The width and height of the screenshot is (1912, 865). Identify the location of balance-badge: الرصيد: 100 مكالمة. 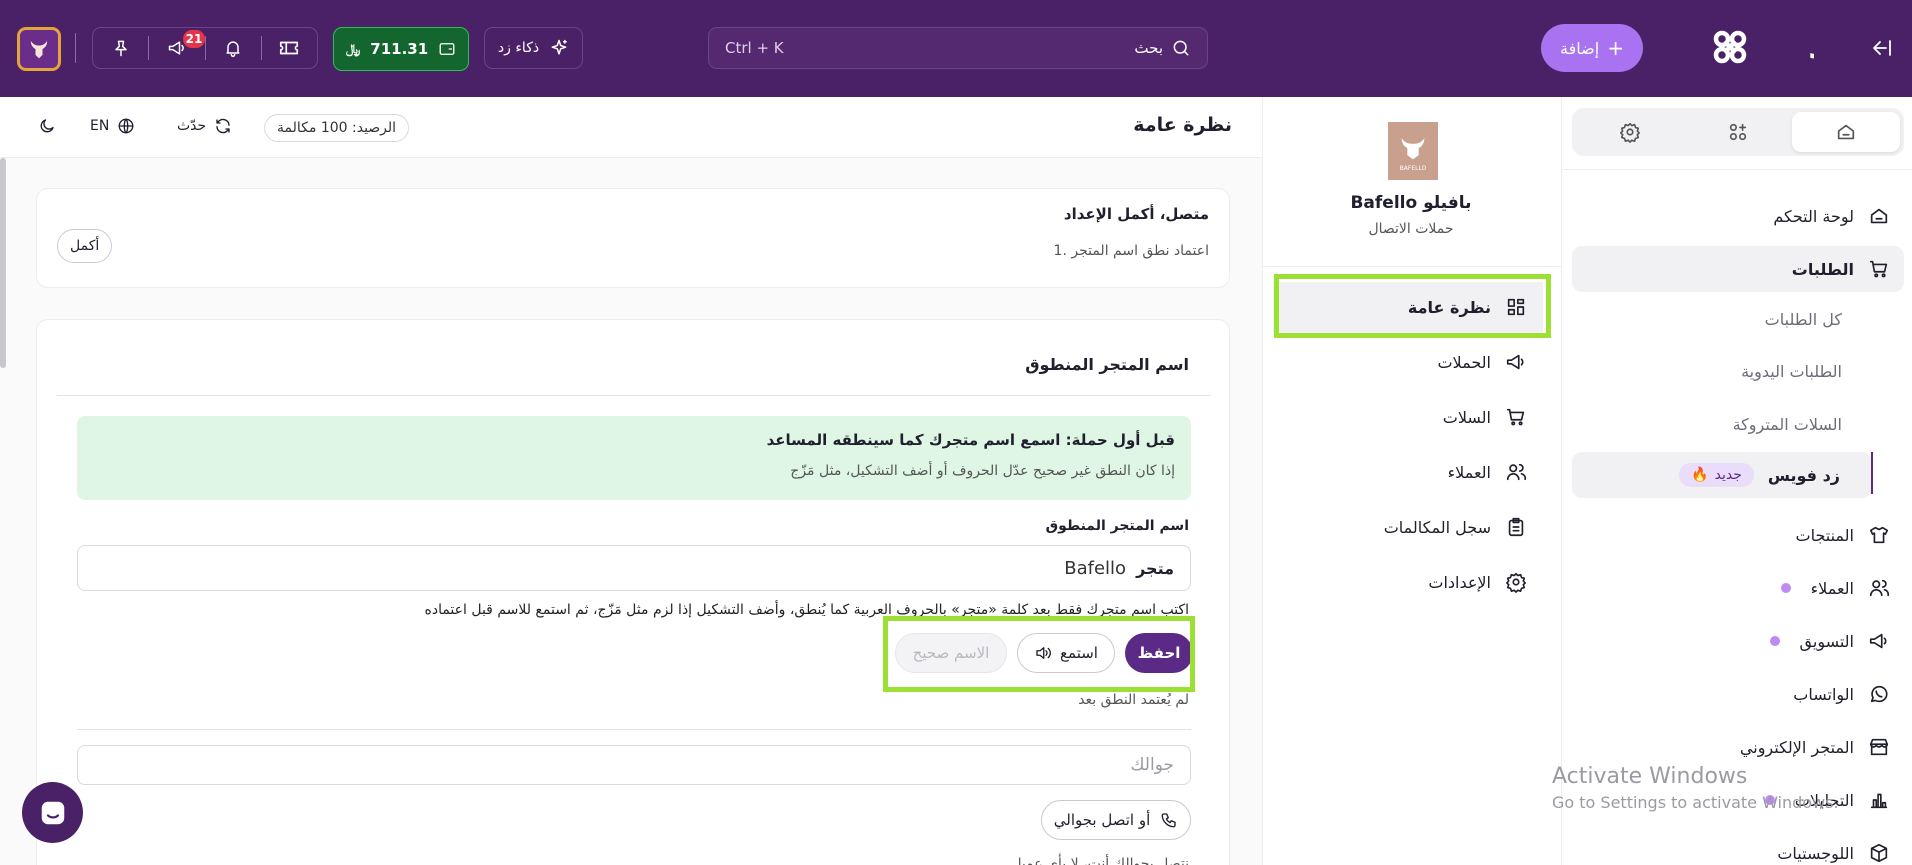
(337, 128).